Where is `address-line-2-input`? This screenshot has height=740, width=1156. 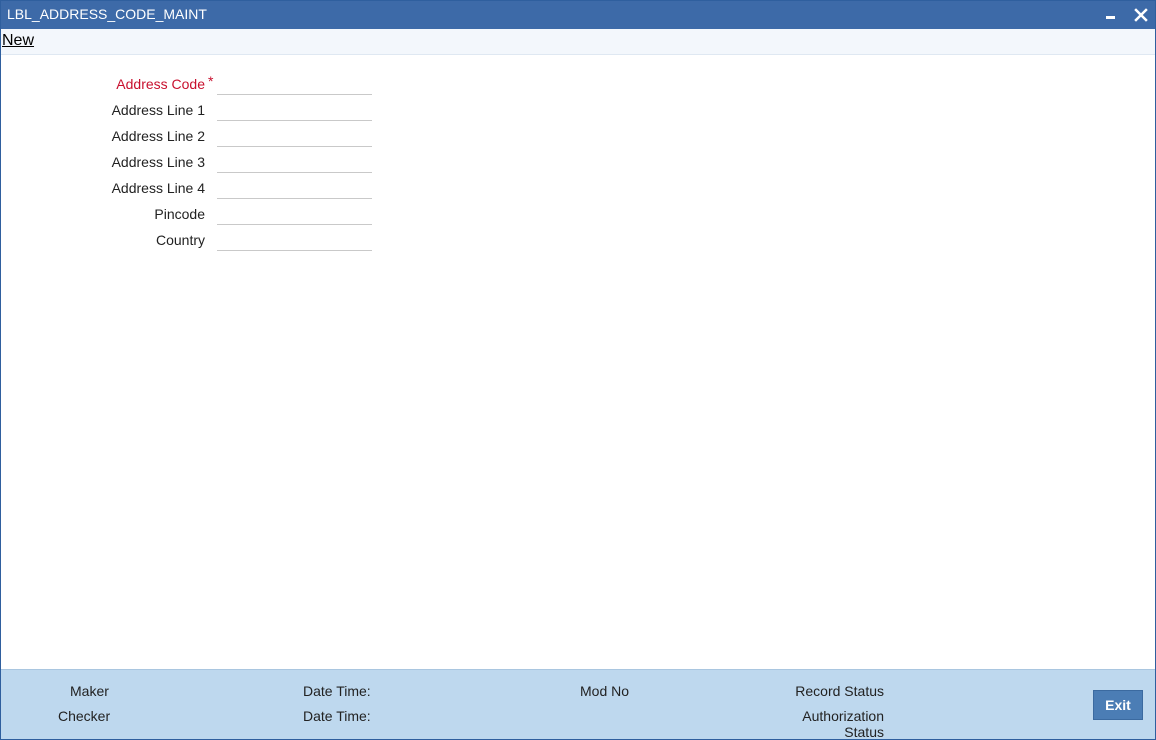 address-line-2-input is located at coordinates (294, 135).